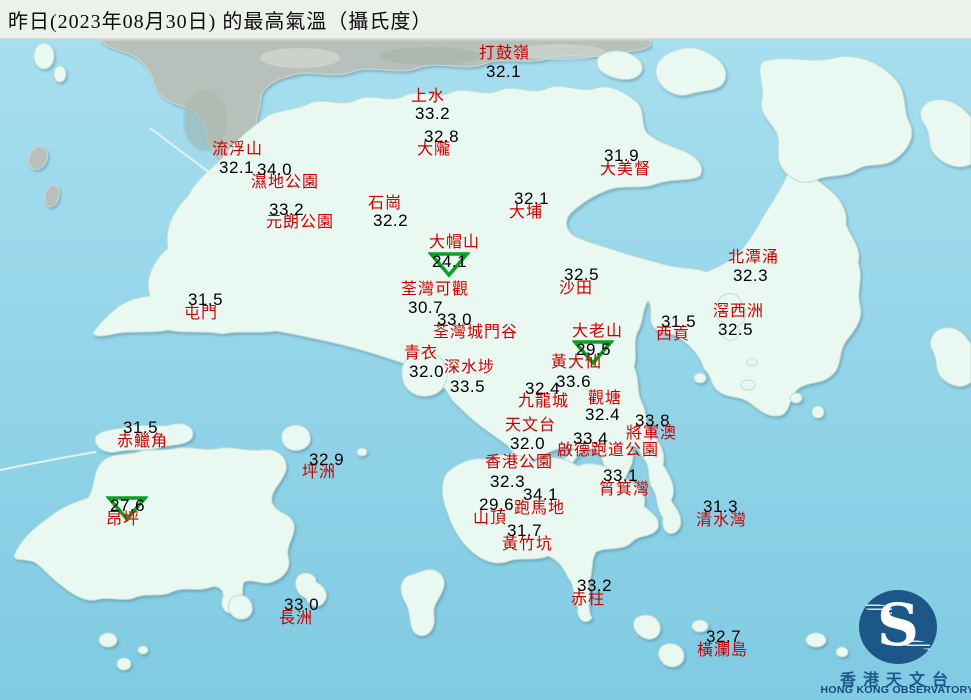 The image size is (971, 700). What do you see at coordinates (621, 475) in the screenshot?
I see `station-value: 33.1` at bounding box center [621, 475].